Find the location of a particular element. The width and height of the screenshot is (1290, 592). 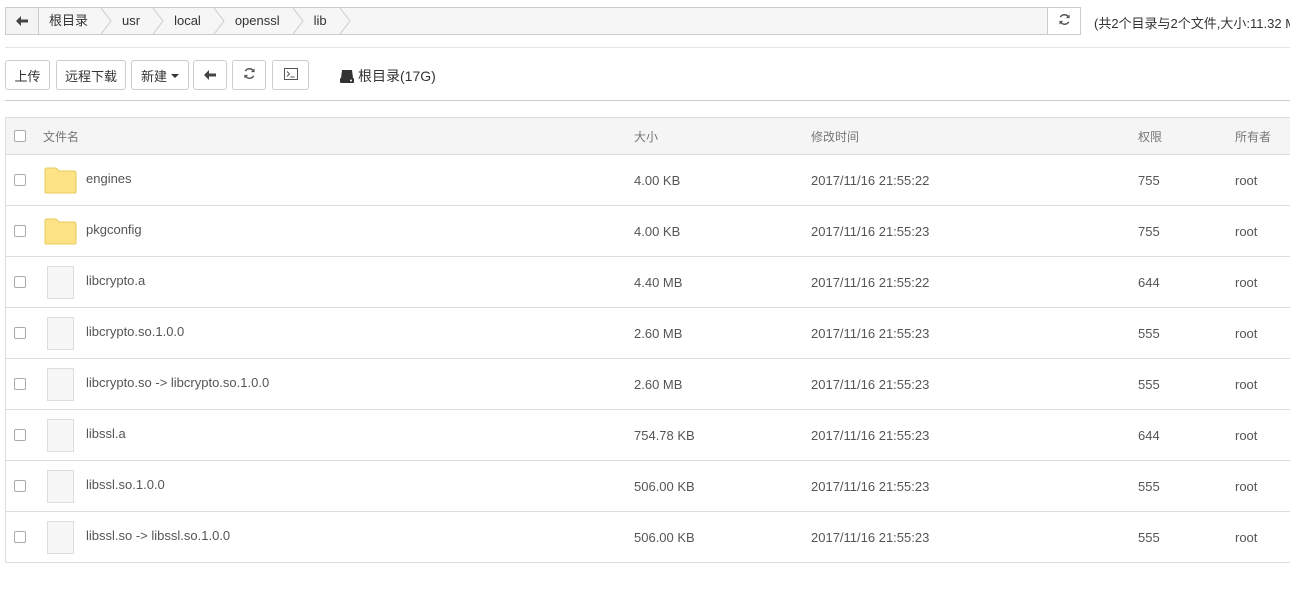

header-owner: 所有者 is located at coordinates (1253, 136).